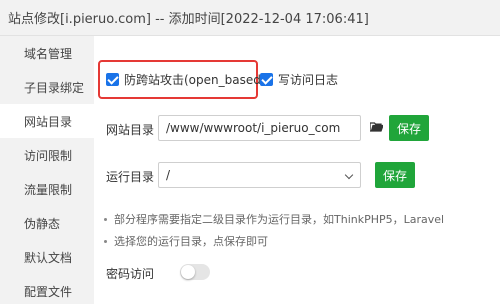 The image size is (500, 308). I want to click on site-dir-label: 网站目录, so click(130, 130).